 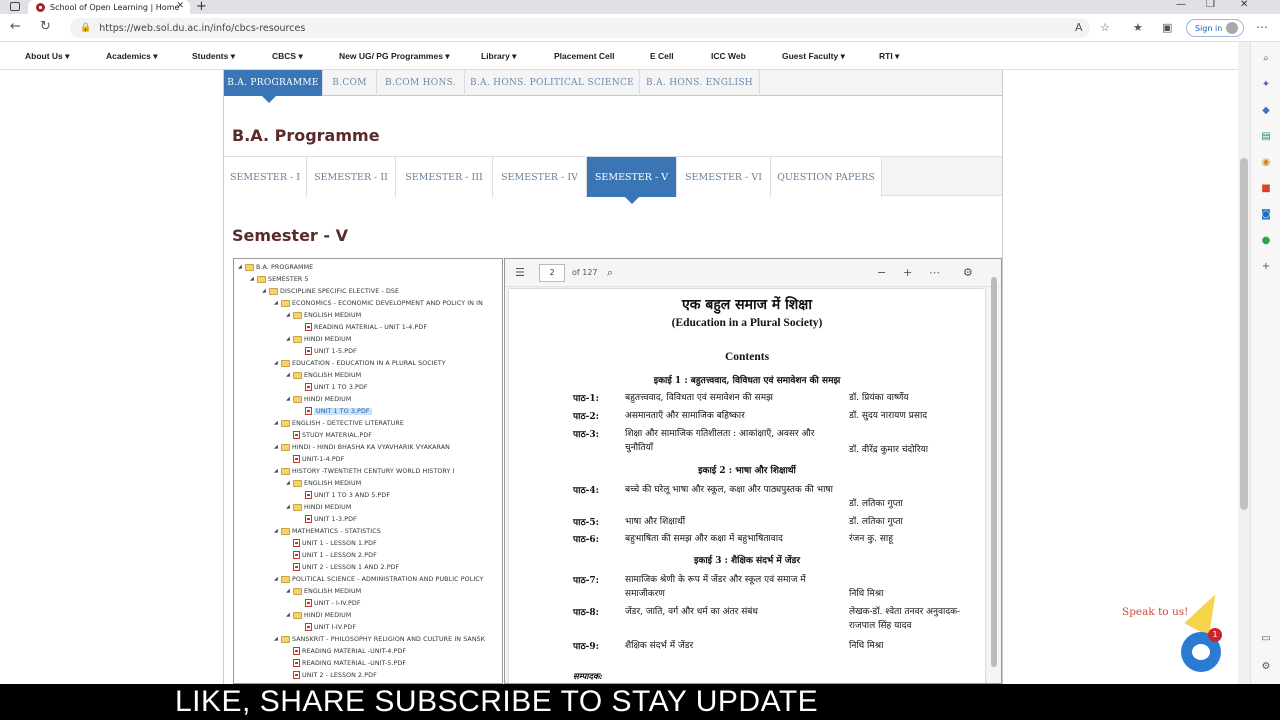 What do you see at coordinates (47, 56) in the screenshot?
I see `nav-about-us: About Us ▾` at bounding box center [47, 56].